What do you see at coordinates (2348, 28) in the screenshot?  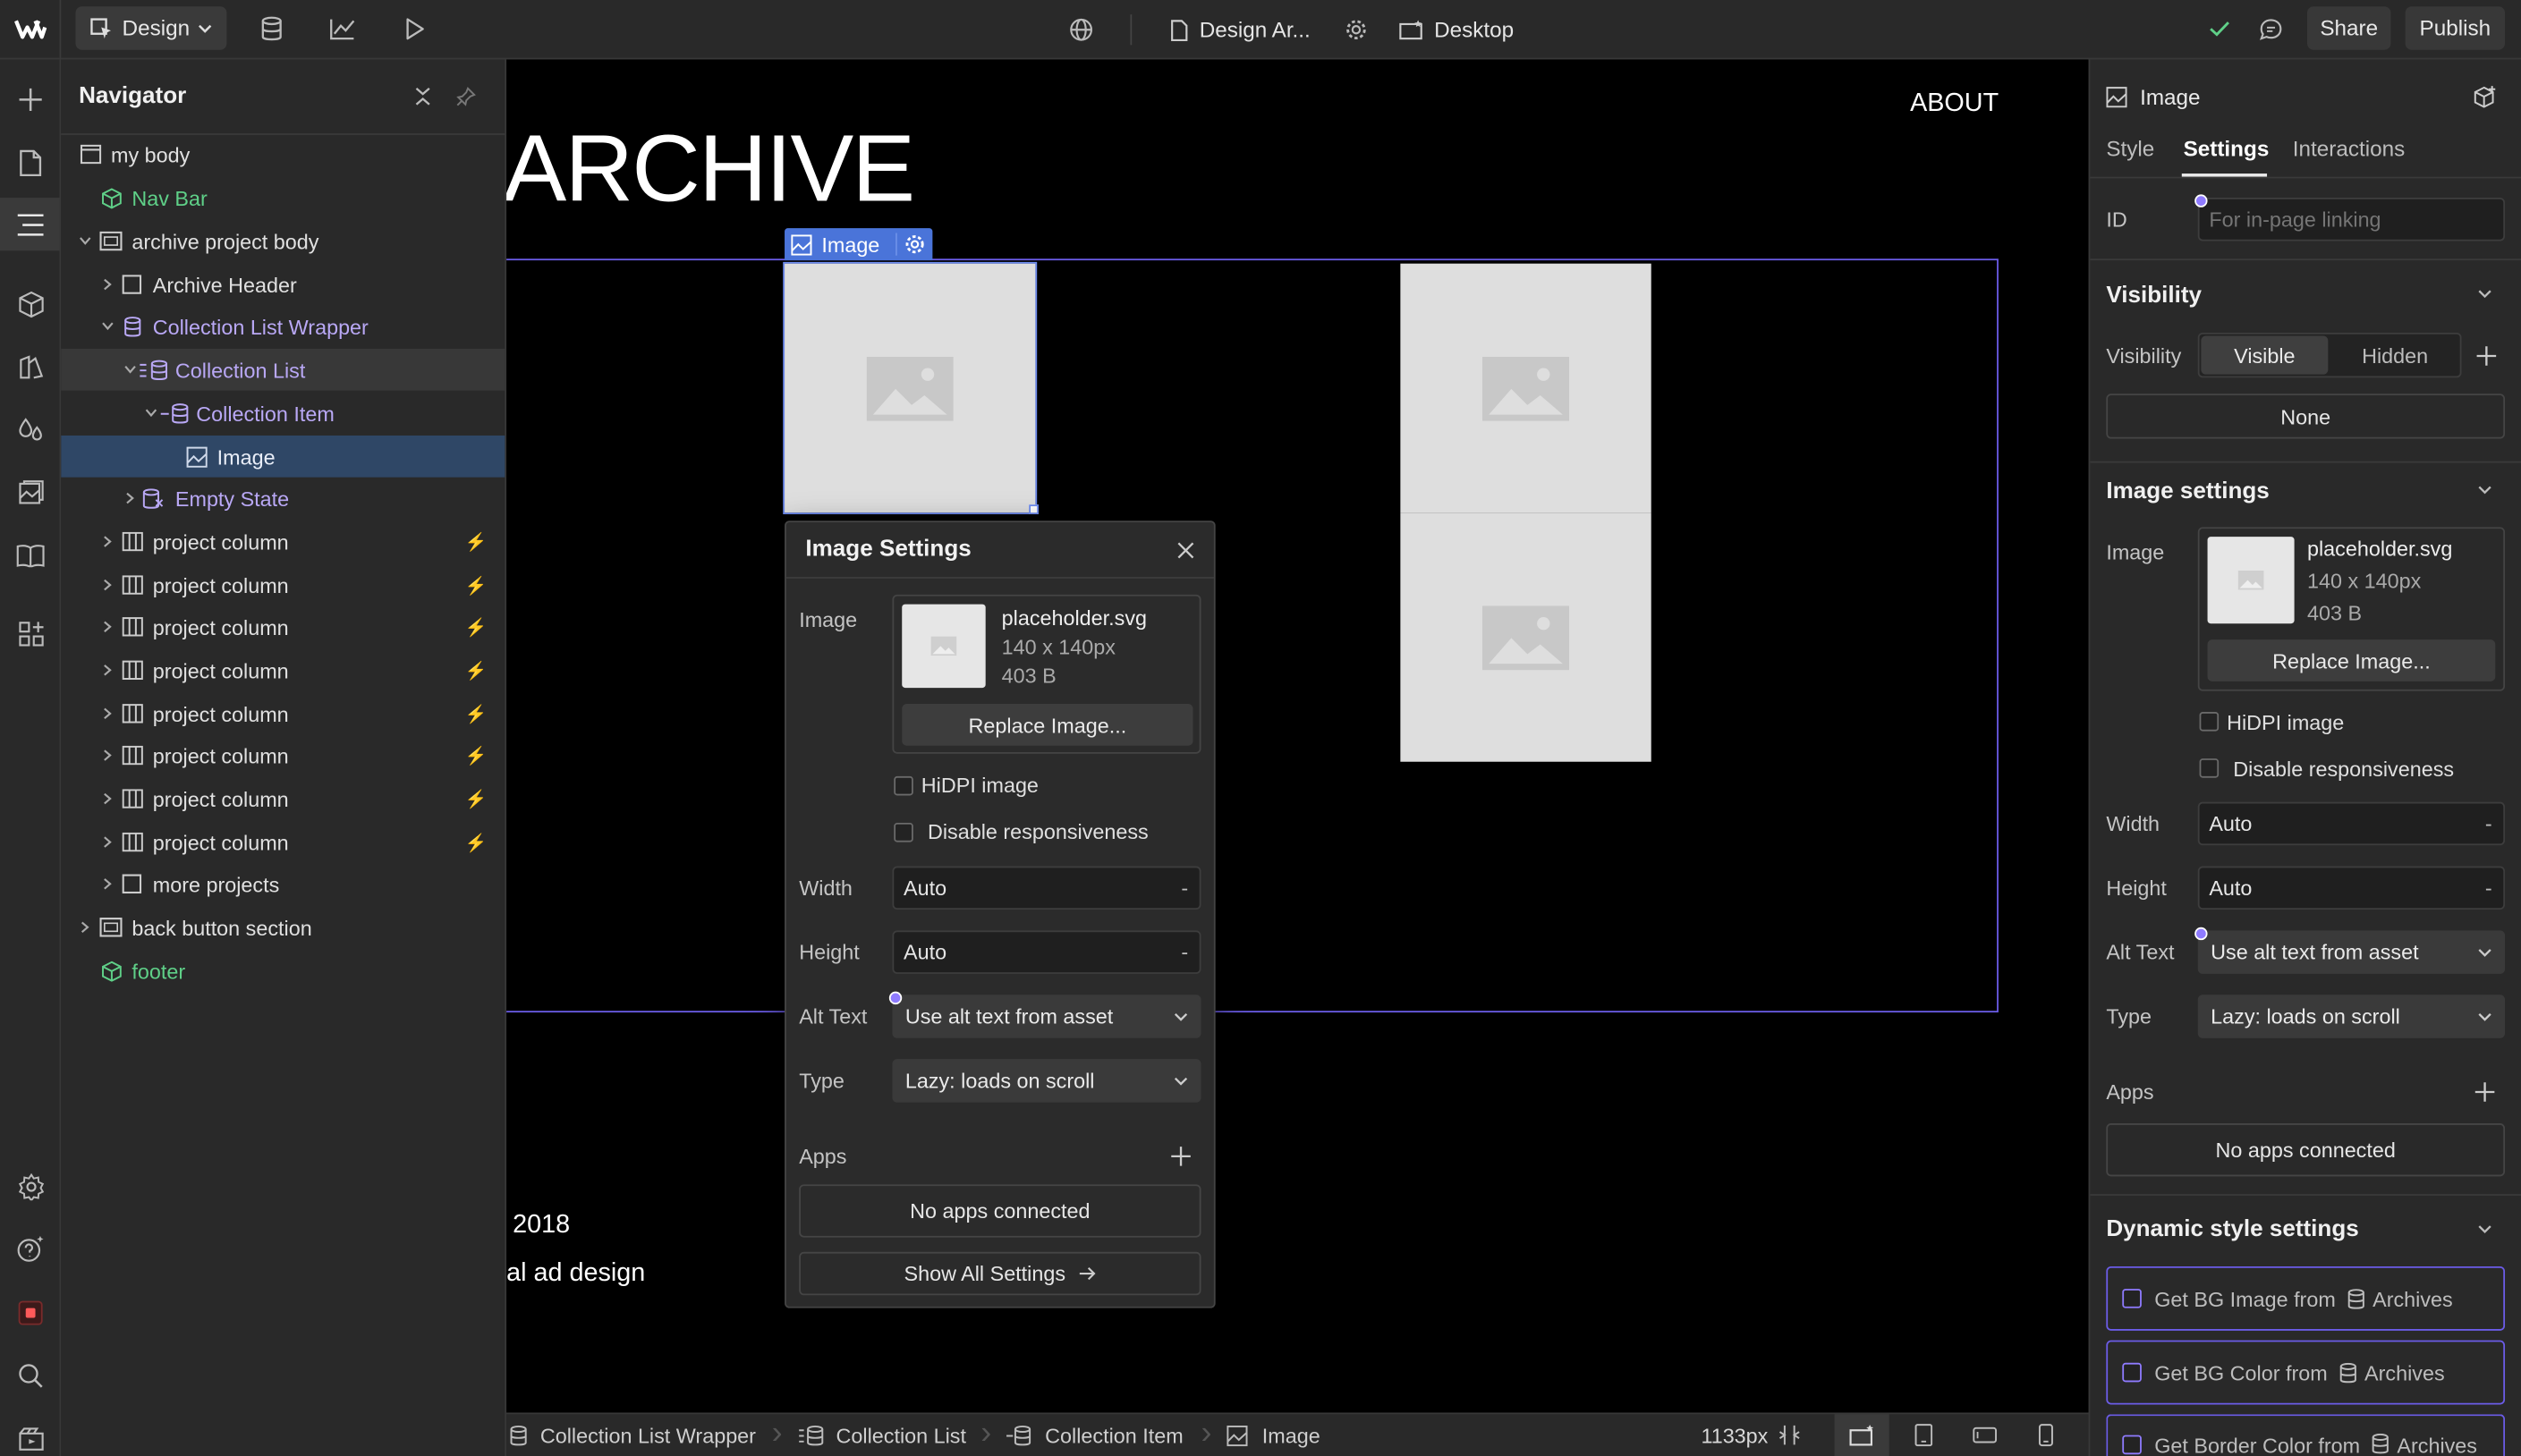 I see `share-button: Share` at bounding box center [2348, 28].